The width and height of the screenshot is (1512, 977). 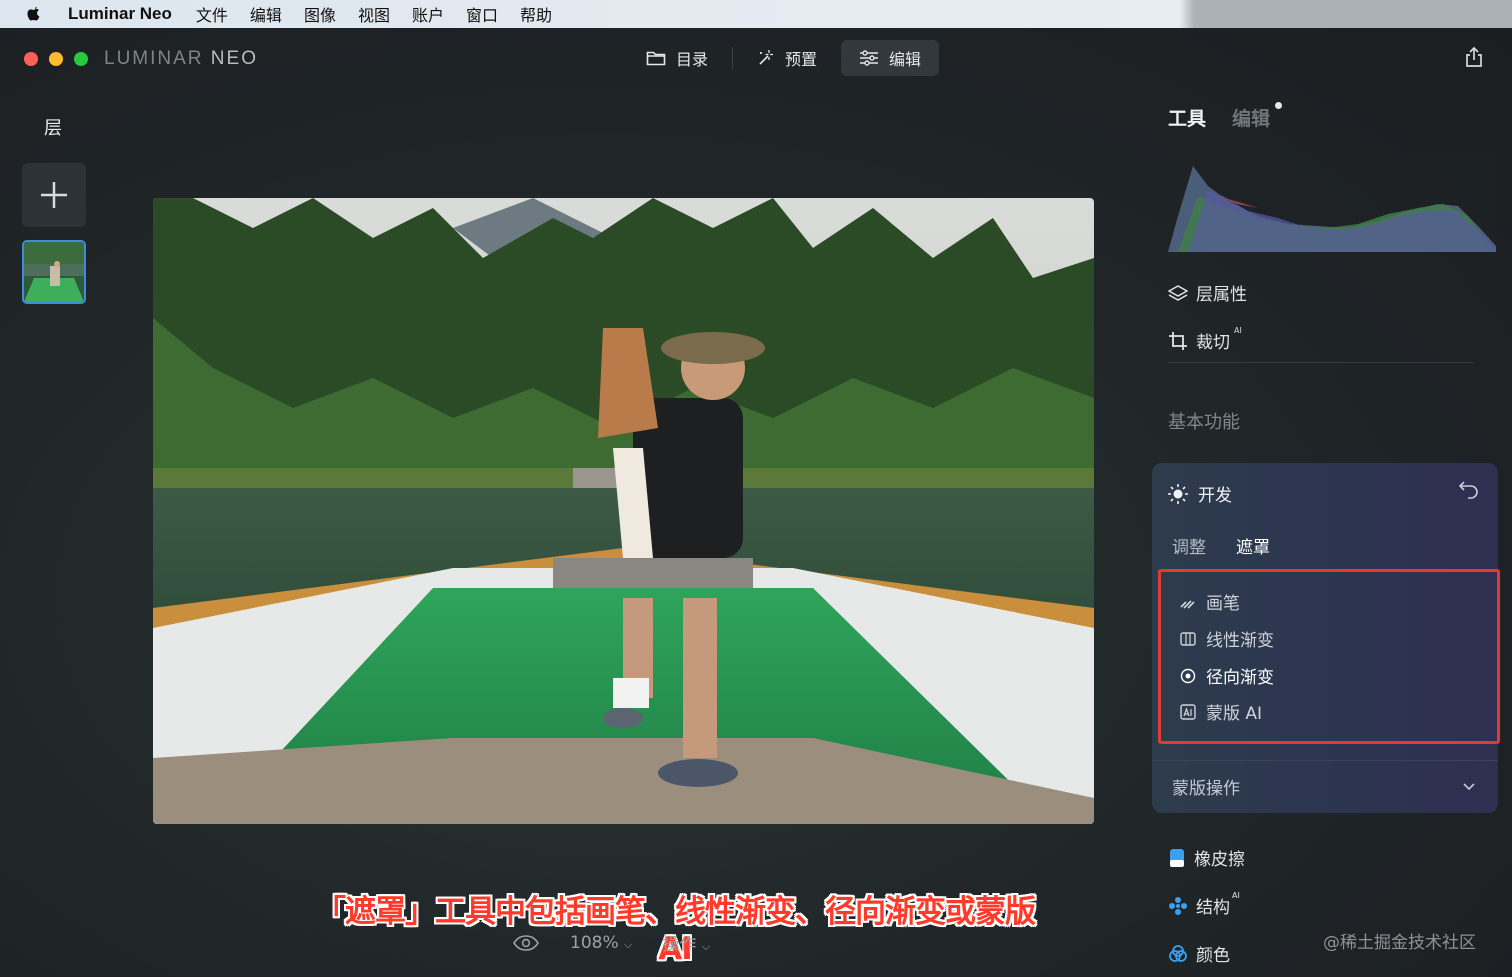 I want to click on menu-image: 图像, so click(x=320, y=14).